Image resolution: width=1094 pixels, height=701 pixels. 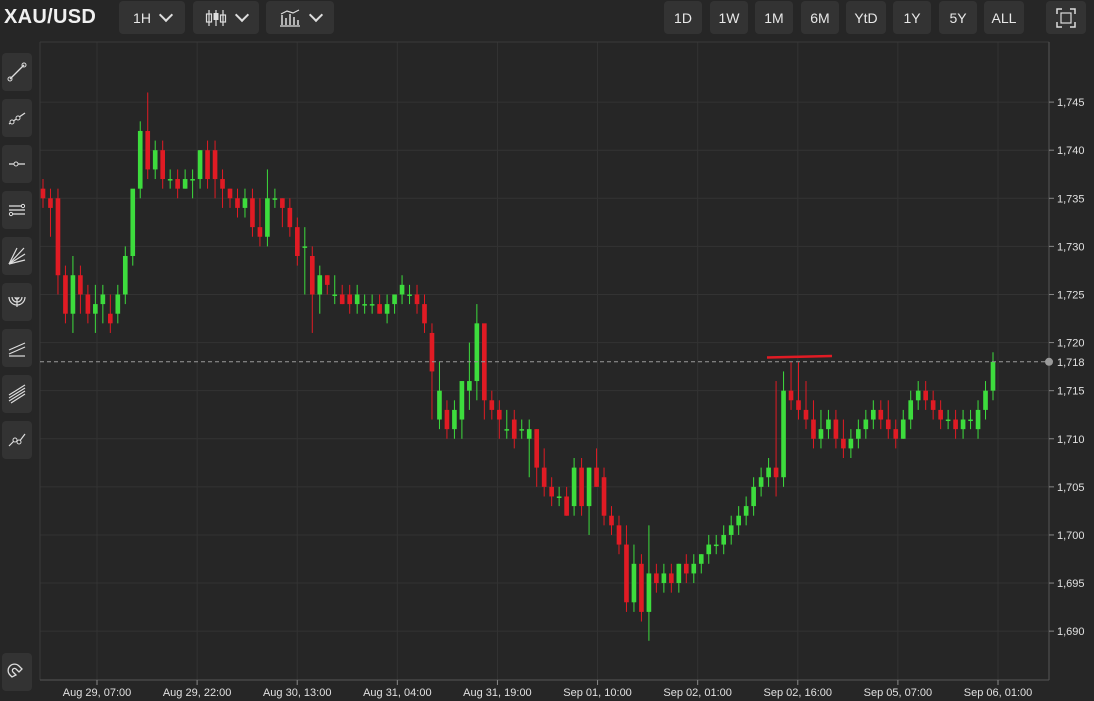 What do you see at coordinates (1071, 247) in the screenshot?
I see `y-tick-label: 1,730` at bounding box center [1071, 247].